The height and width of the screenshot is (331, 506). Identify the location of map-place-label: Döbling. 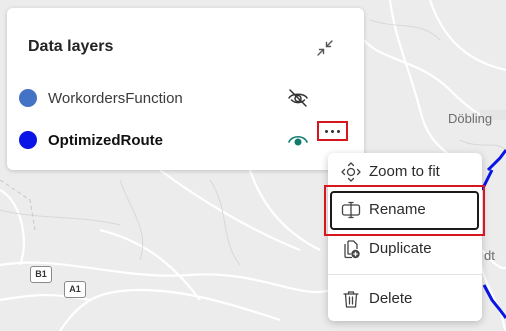
(470, 118).